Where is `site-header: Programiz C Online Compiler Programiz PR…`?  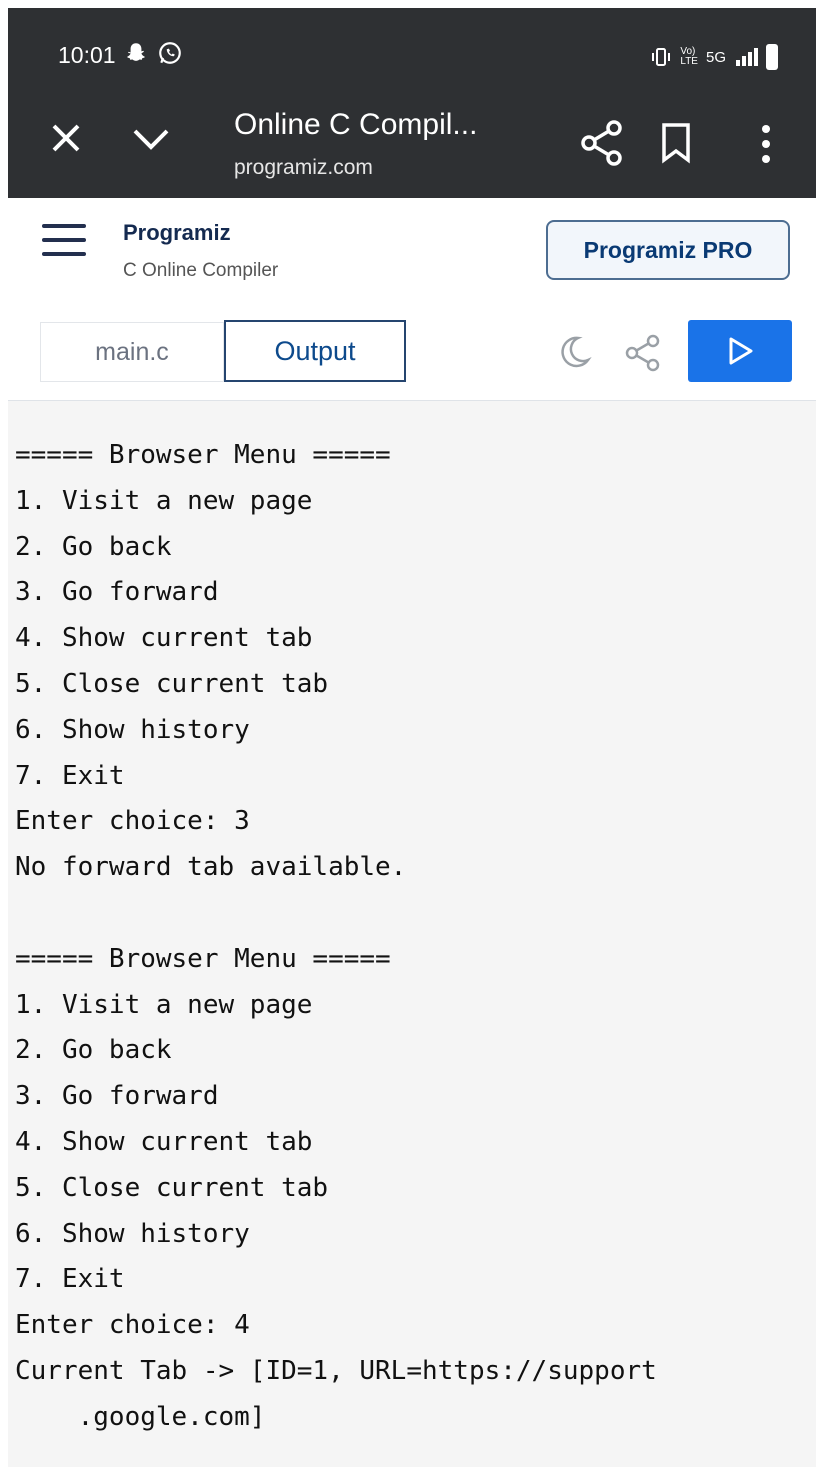
site-header: Programiz C Online Compiler Programiz PR… is located at coordinates (412, 250).